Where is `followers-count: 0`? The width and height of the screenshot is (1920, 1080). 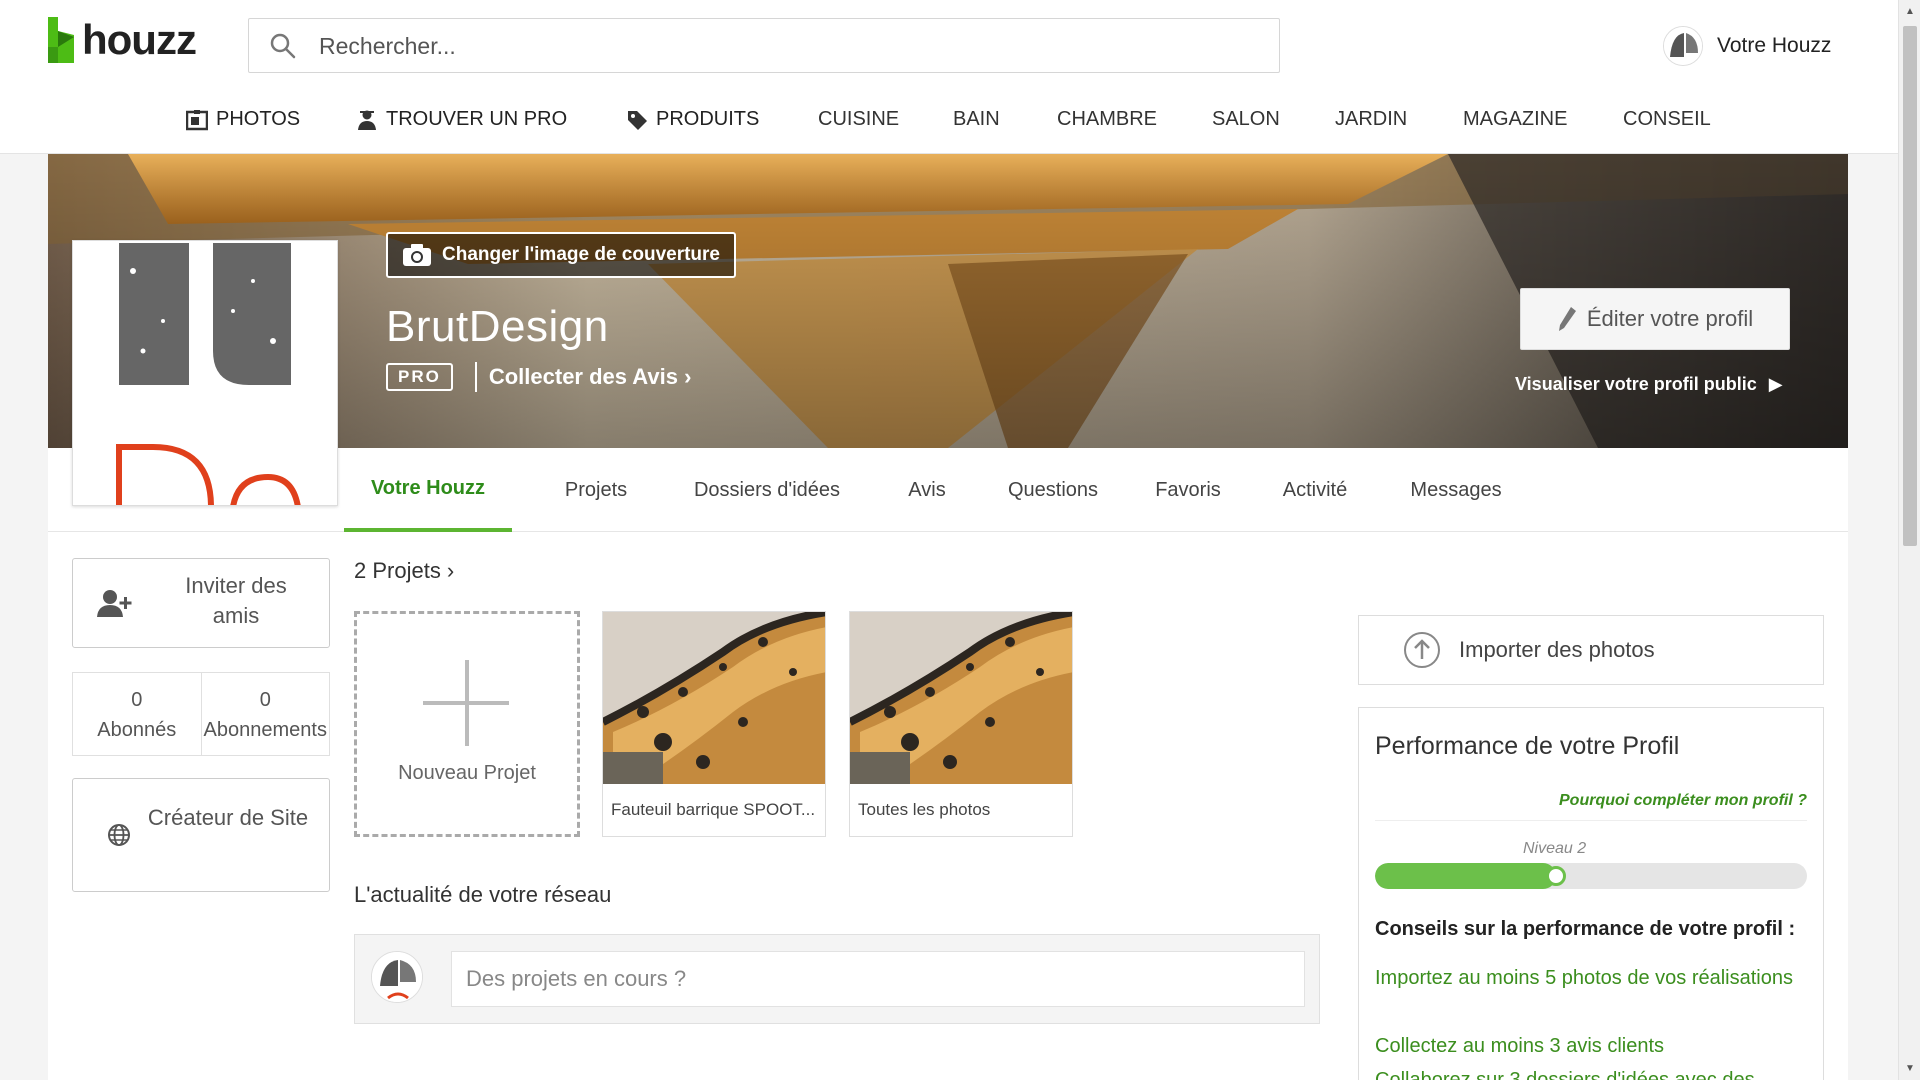 followers-count: 0 is located at coordinates (137, 700).